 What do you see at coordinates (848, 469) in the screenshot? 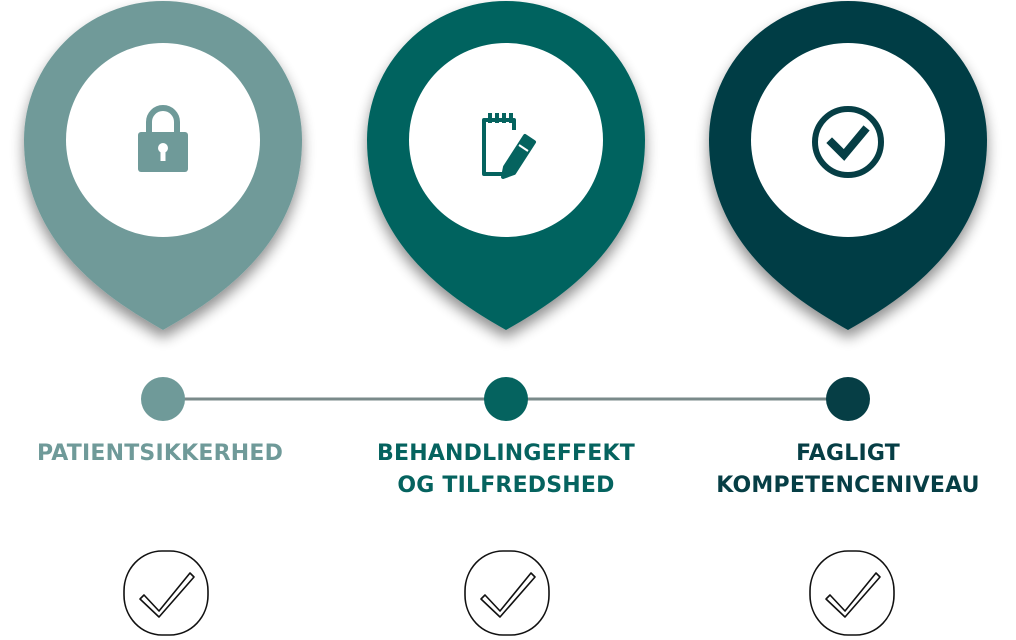
I see `step-label-fagligt: FAGLIGT KOMPETENCENIVEAU` at bounding box center [848, 469].